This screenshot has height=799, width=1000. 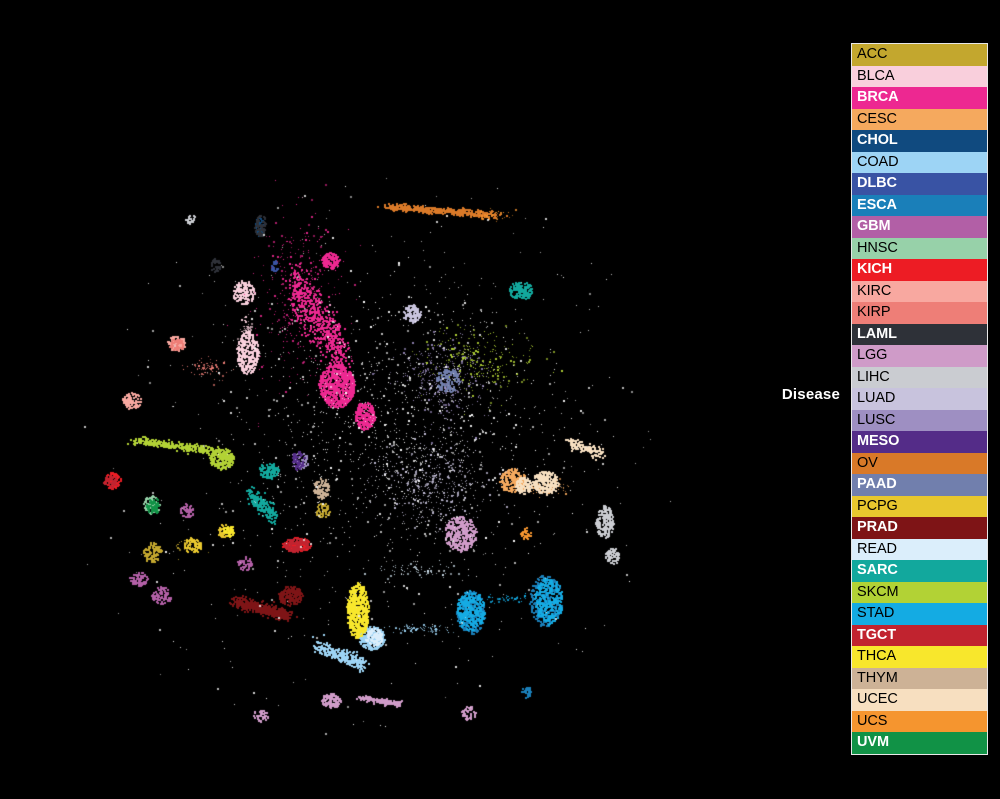 I want to click on legend-item-luad: LUAD, so click(x=919, y=399).